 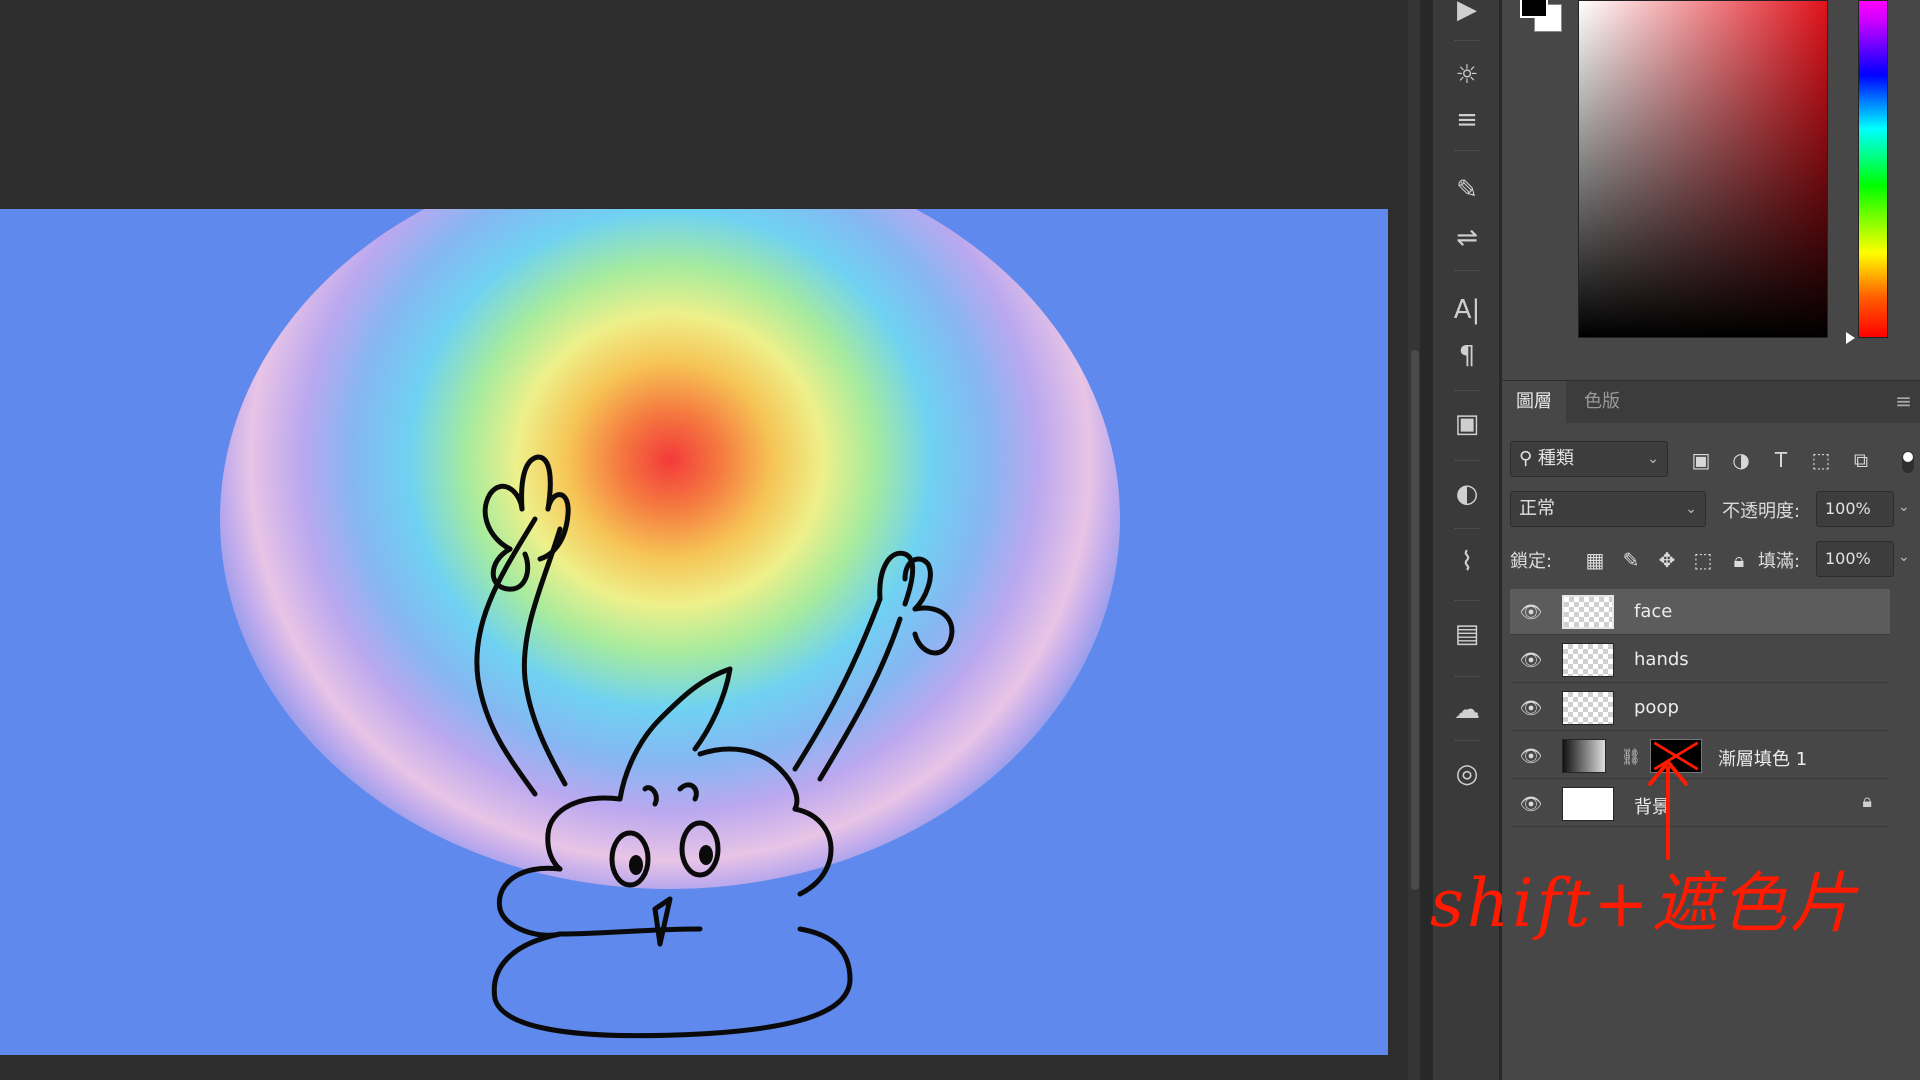 I want to click on layer-row-gradient-fill: 👁︎ ⛓︎ 漸層填色 1, so click(x=1700, y=756).